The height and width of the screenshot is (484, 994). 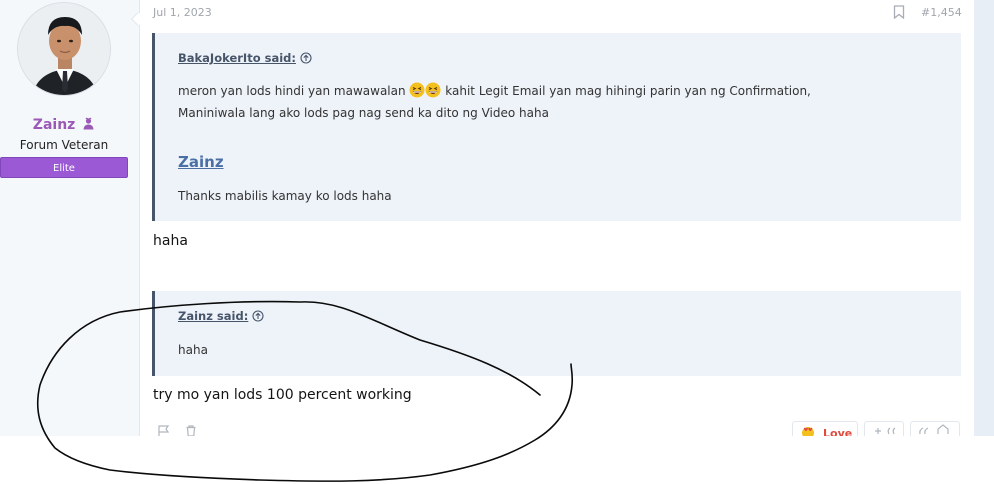 I want to click on user-title: Forum Veteran, so click(x=64, y=145).